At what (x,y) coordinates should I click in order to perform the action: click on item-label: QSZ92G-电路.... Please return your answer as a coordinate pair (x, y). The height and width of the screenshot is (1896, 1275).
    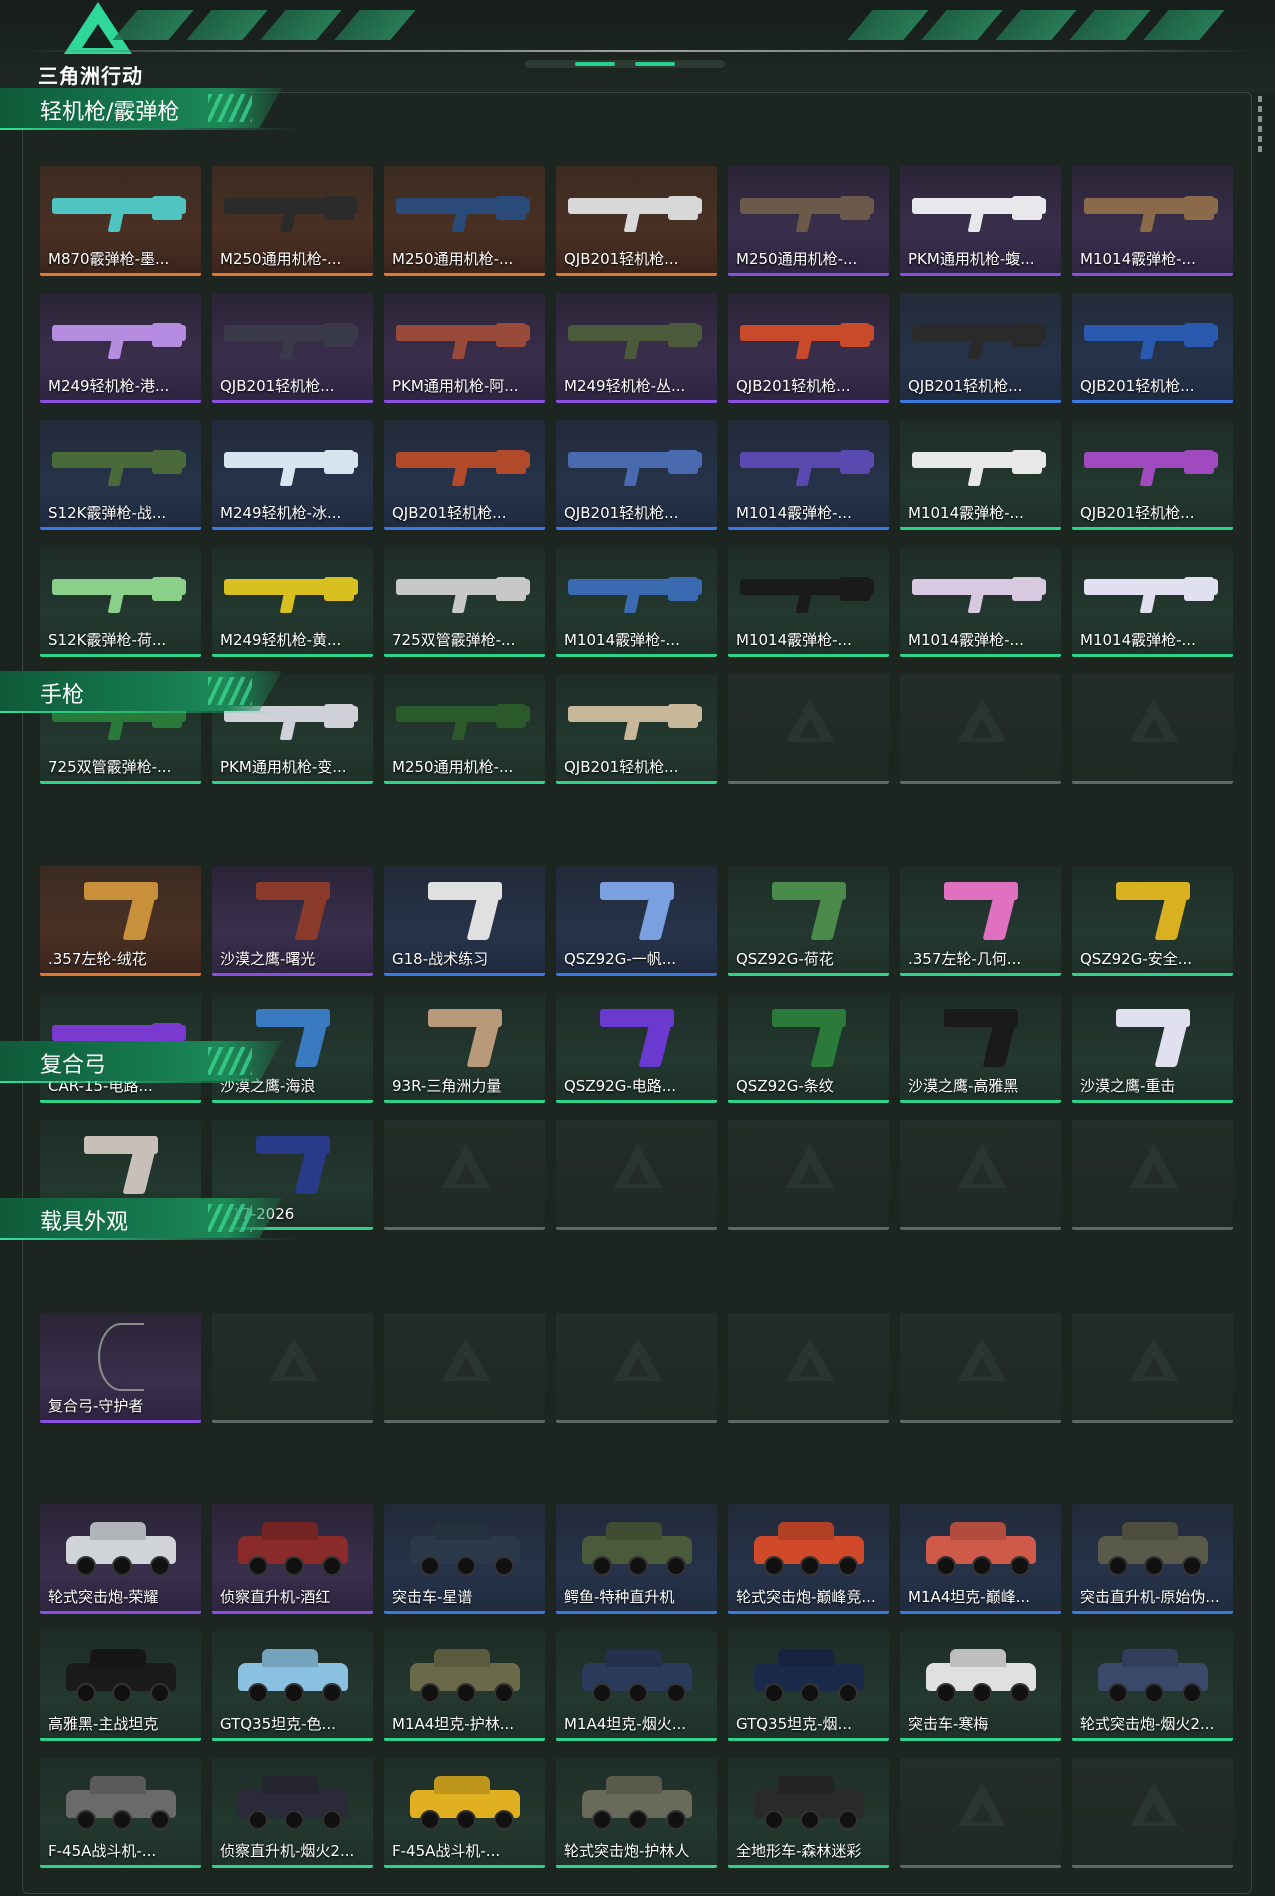
    Looking at the image, I should click on (620, 1086).